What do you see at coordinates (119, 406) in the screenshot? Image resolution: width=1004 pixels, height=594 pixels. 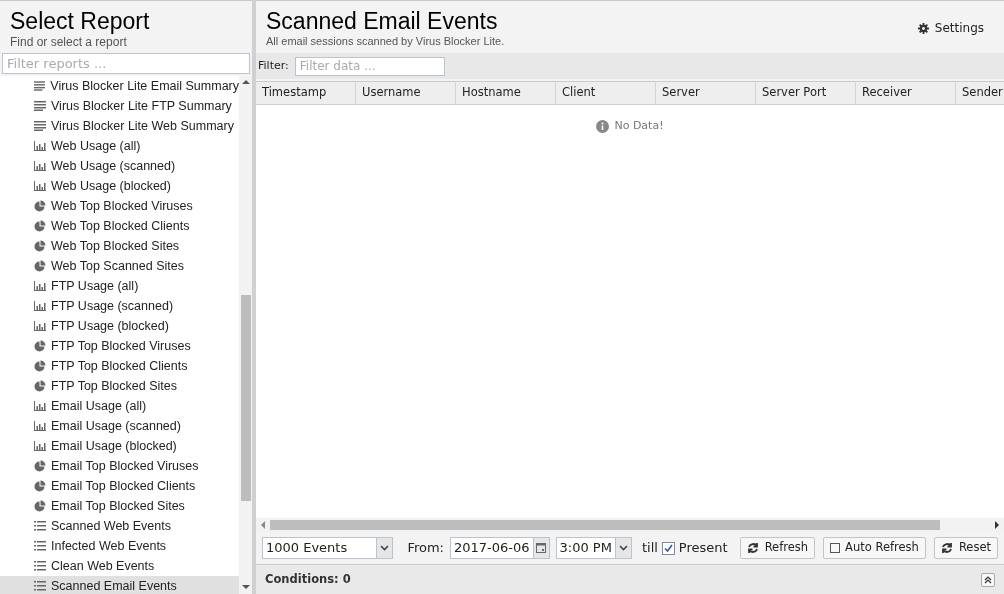 I see `report-item: Email Usage (all)` at bounding box center [119, 406].